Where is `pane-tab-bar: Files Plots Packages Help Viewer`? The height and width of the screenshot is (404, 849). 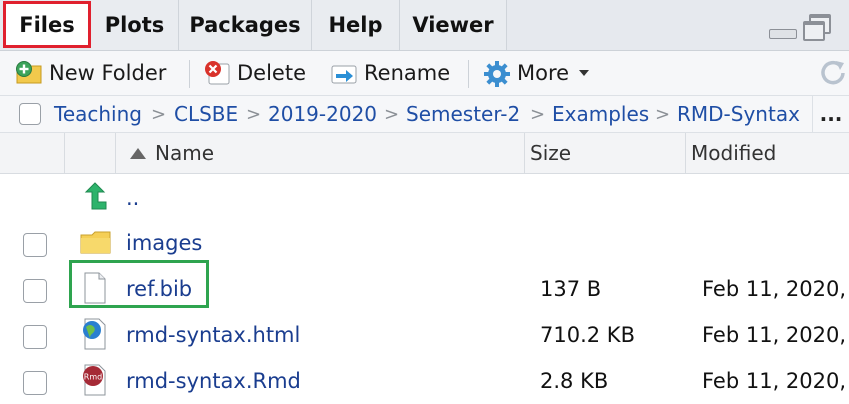
pane-tab-bar: Files Plots Packages Help Viewer is located at coordinates (424, 25).